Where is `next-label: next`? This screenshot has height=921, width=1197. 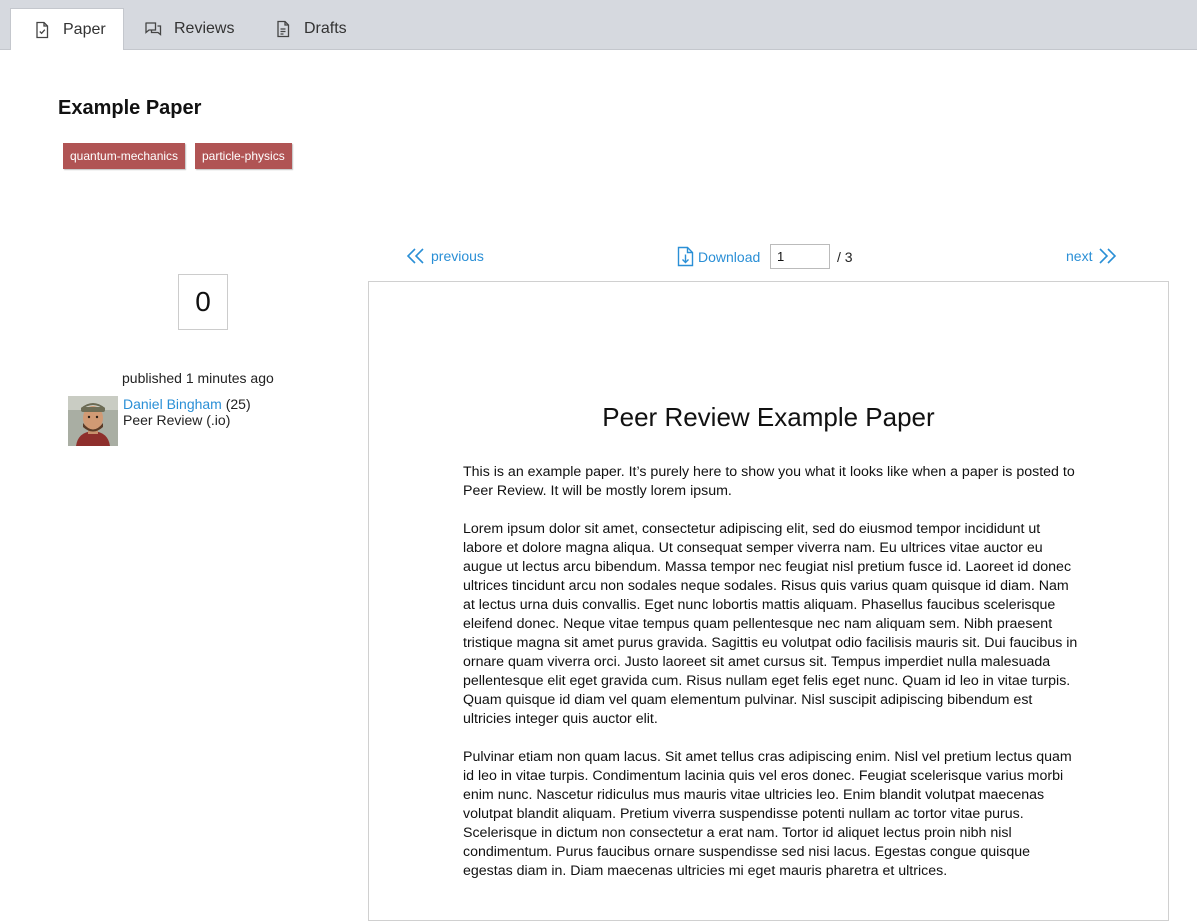 next-label: next is located at coordinates (1079, 256).